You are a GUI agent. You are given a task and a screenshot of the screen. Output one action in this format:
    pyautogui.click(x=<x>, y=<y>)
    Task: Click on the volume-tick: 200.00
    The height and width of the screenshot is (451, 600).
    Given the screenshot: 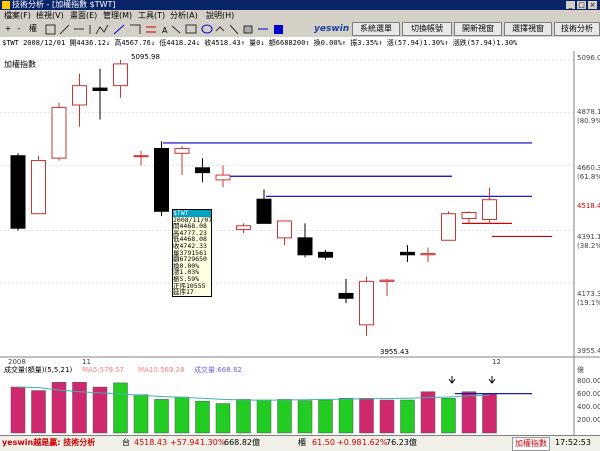 What is the action you would take?
    pyautogui.click(x=588, y=420)
    